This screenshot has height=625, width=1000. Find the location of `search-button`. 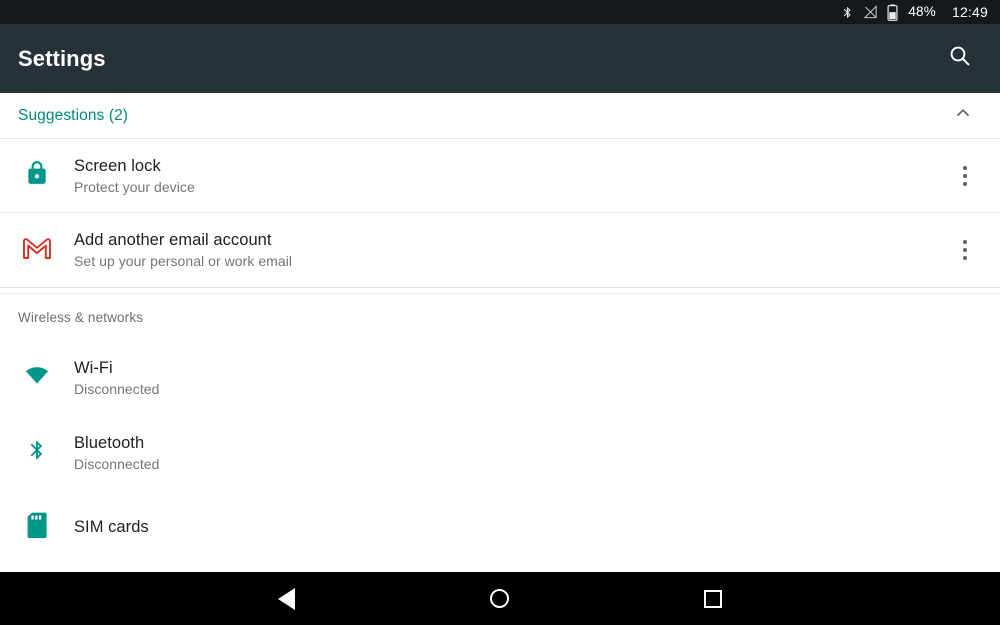

search-button is located at coordinates (960, 59).